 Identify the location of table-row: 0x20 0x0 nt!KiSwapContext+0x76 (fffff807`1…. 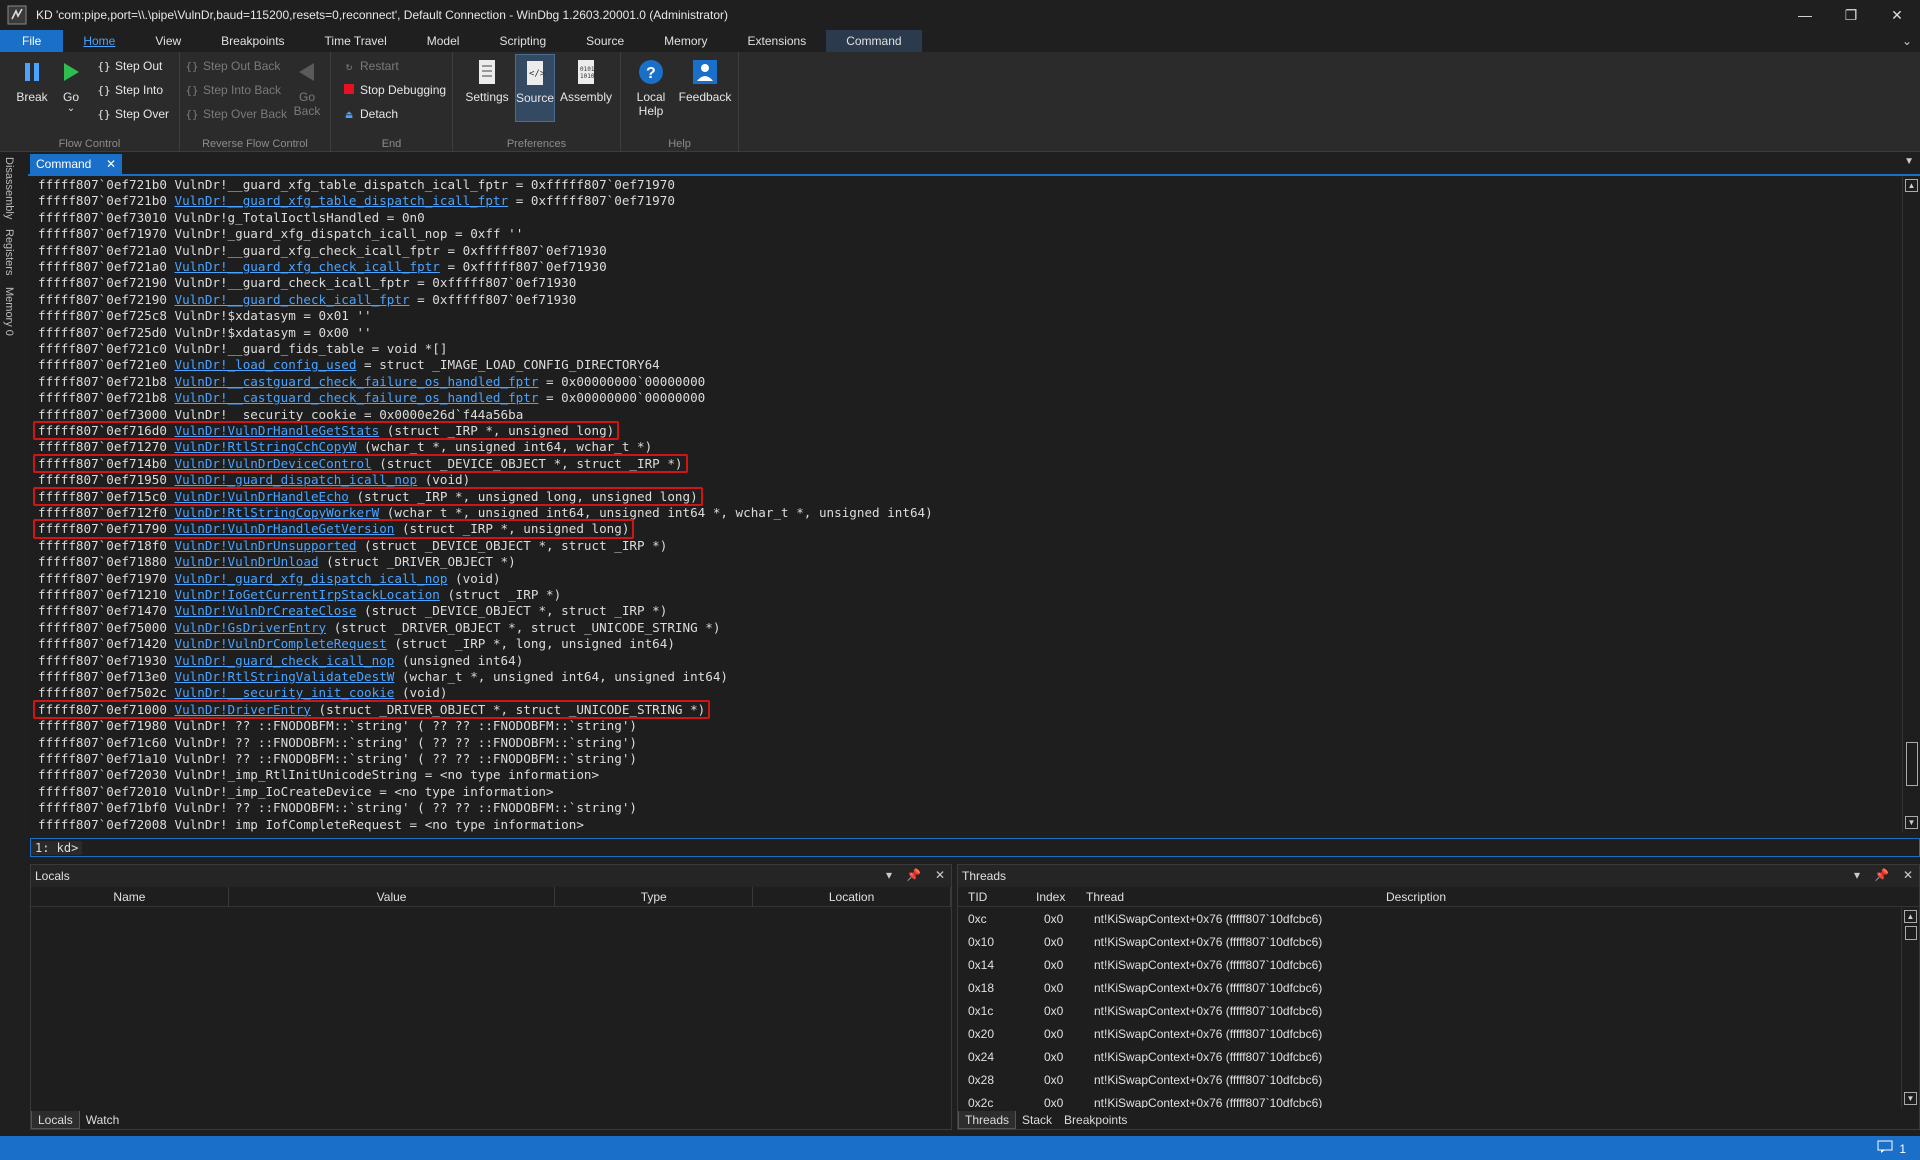
(1428, 1034).